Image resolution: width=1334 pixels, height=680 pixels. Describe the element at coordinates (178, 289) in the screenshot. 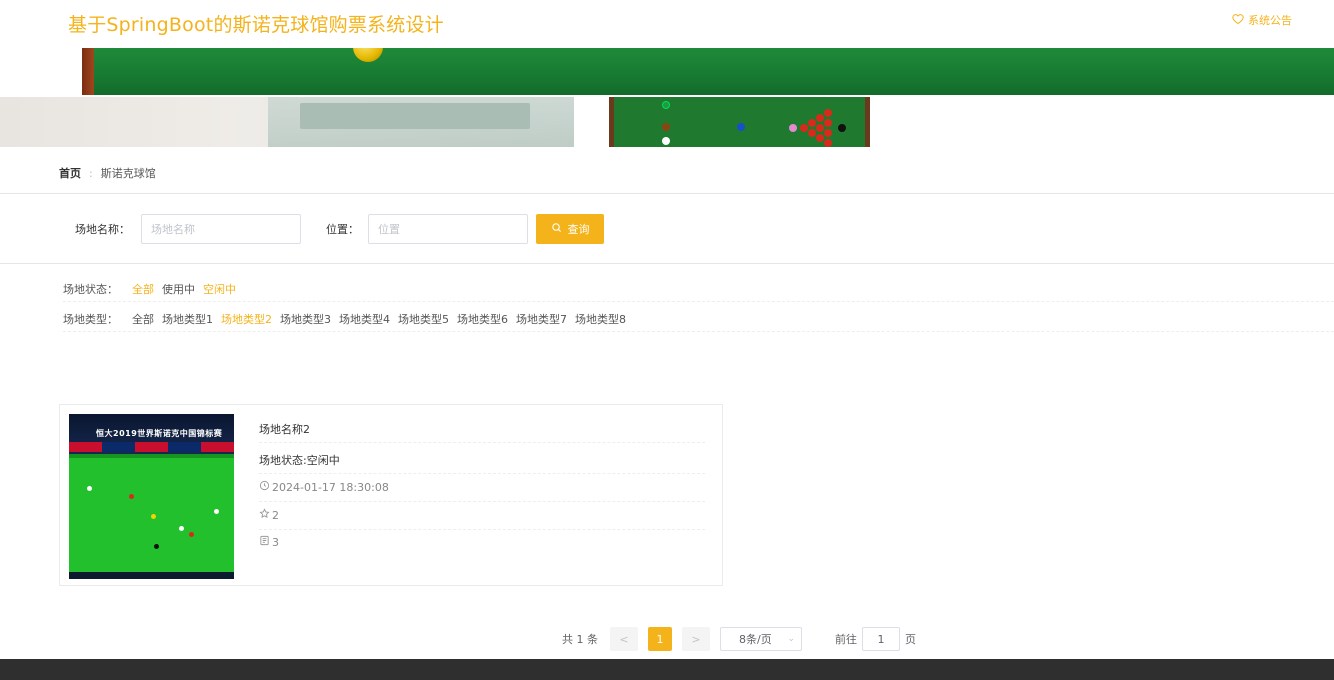

I see `status-option-in-use: 使用中` at that location.